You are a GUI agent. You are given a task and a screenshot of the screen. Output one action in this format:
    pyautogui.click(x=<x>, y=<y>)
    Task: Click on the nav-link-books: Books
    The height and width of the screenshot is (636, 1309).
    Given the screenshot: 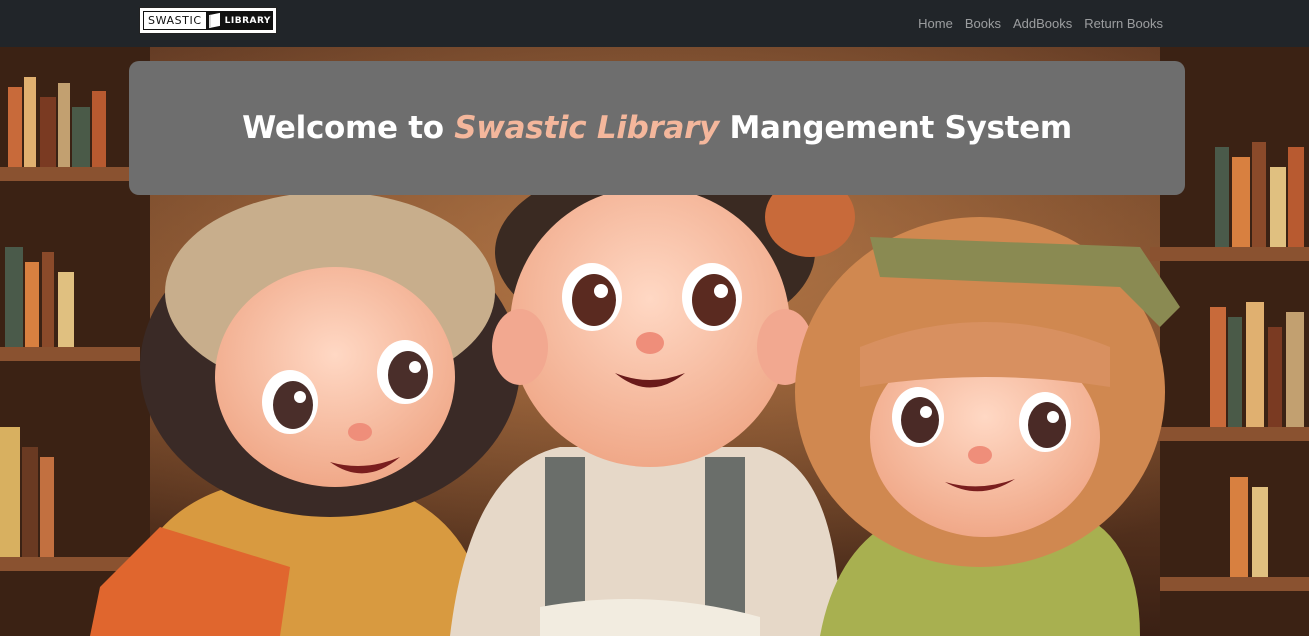 What is the action you would take?
    pyautogui.click(x=983, y=23)
    